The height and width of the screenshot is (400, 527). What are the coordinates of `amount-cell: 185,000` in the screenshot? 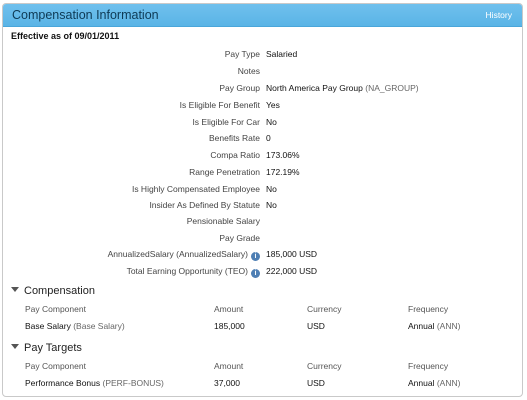 It's located at (229, 326).